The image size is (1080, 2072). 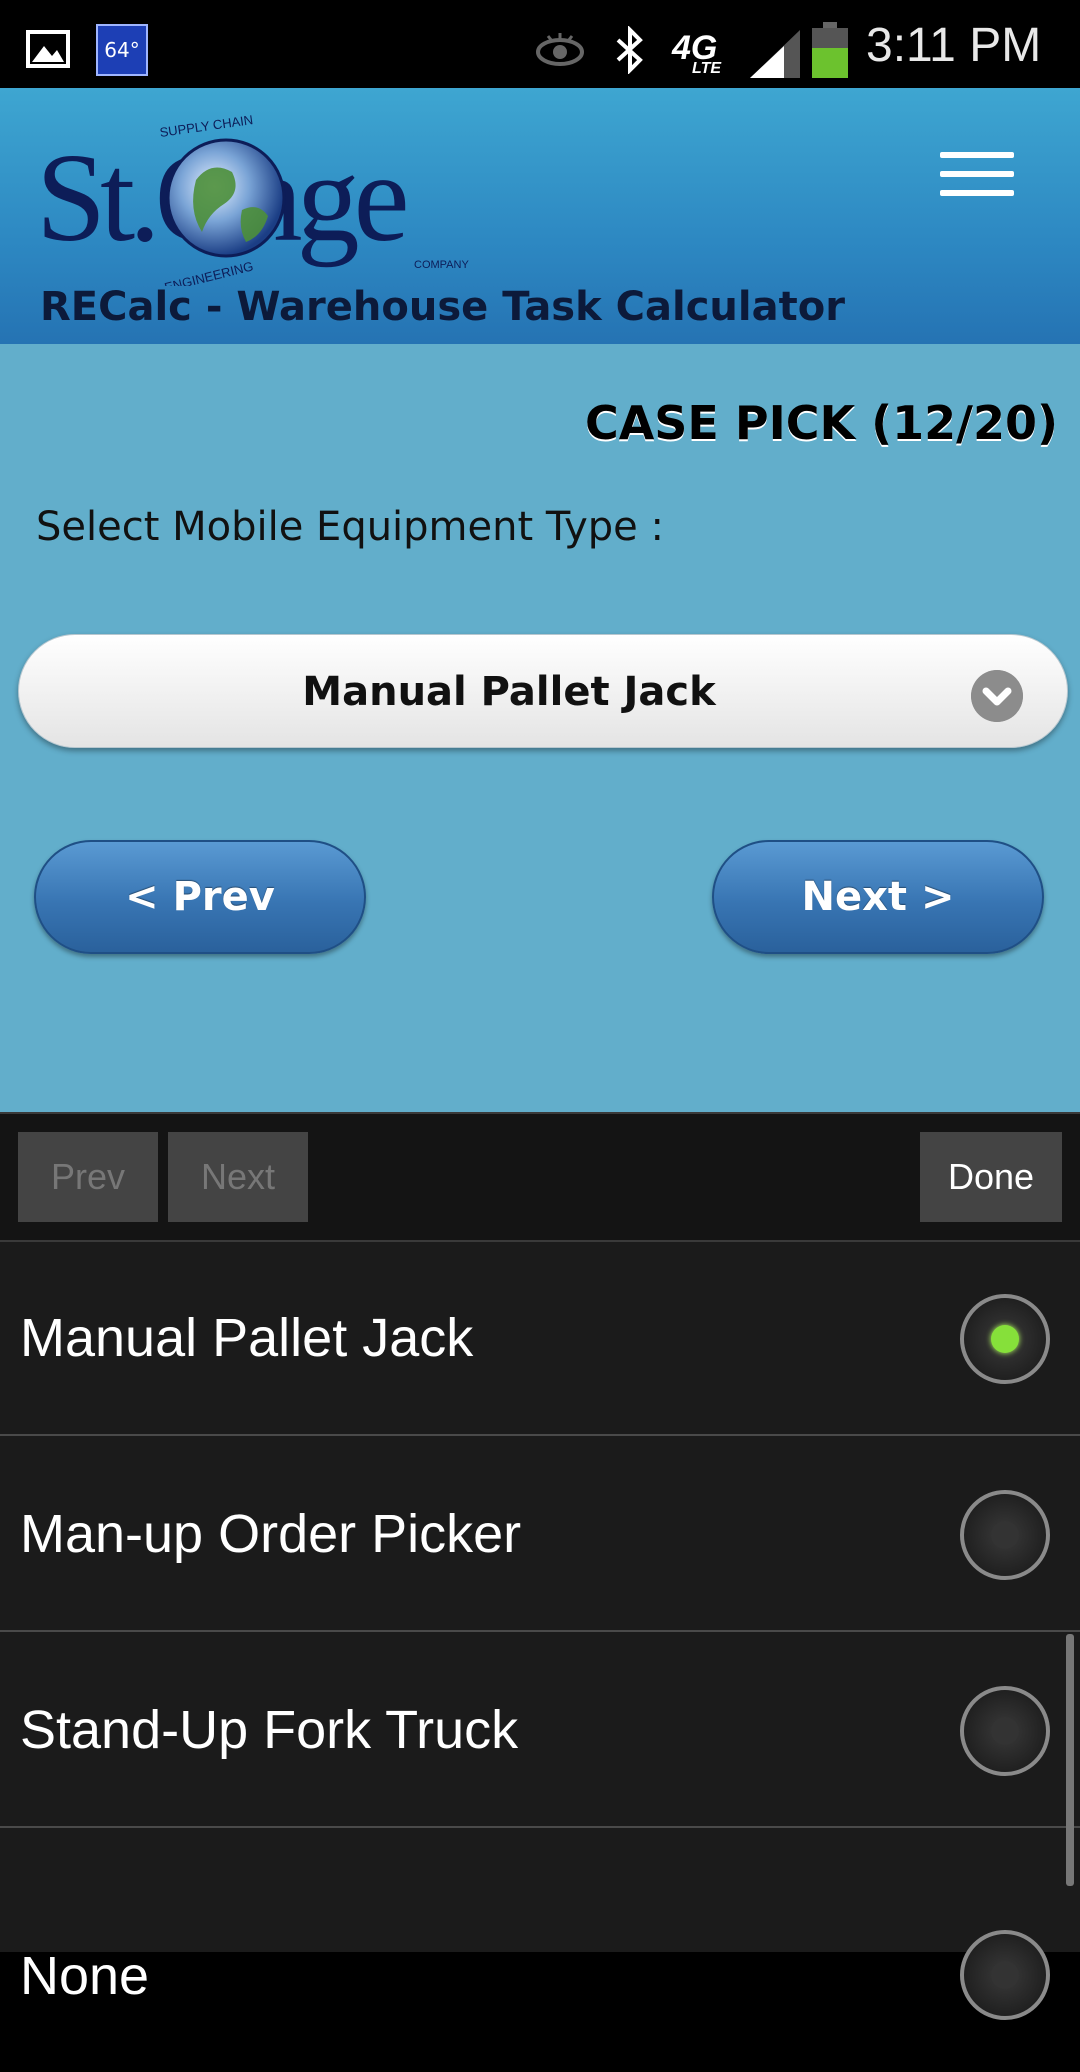 I want to click on option-man-up-order-picker: Man-up Order Picker, so click(x=540, y=1535).